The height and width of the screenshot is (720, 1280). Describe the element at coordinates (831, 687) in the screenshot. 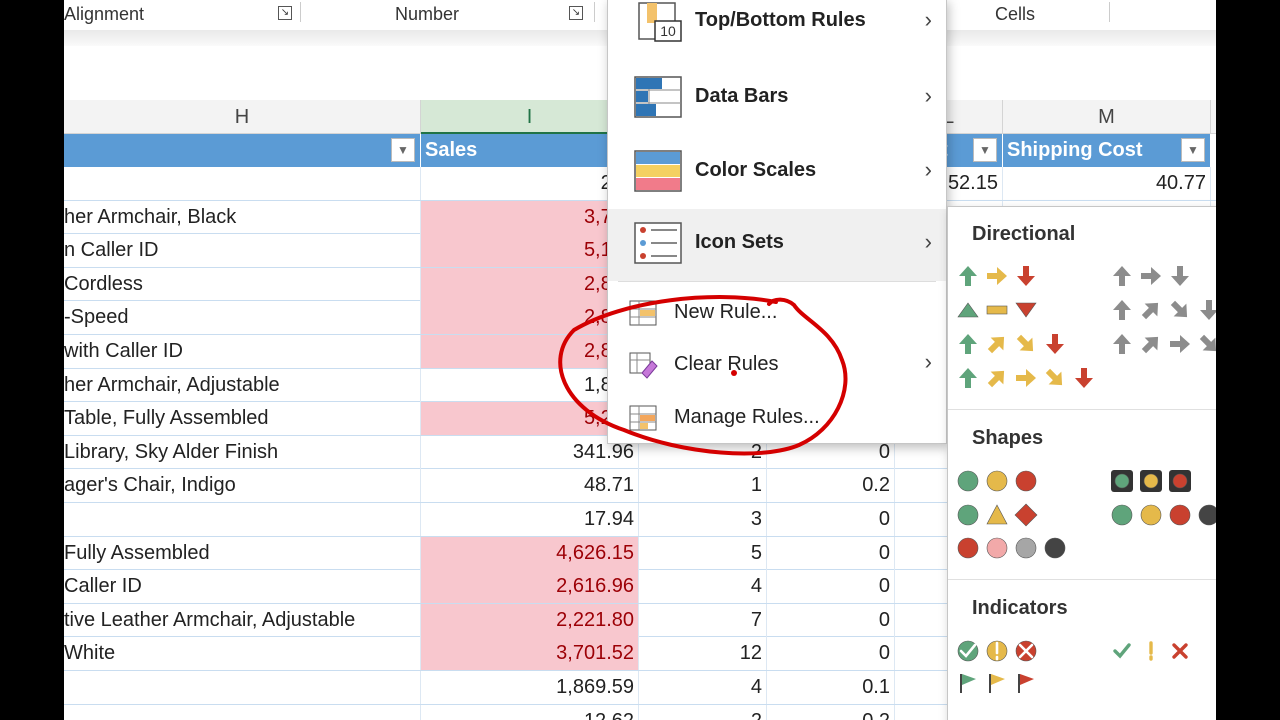

I see `discount-cell: 0.1` at that location.